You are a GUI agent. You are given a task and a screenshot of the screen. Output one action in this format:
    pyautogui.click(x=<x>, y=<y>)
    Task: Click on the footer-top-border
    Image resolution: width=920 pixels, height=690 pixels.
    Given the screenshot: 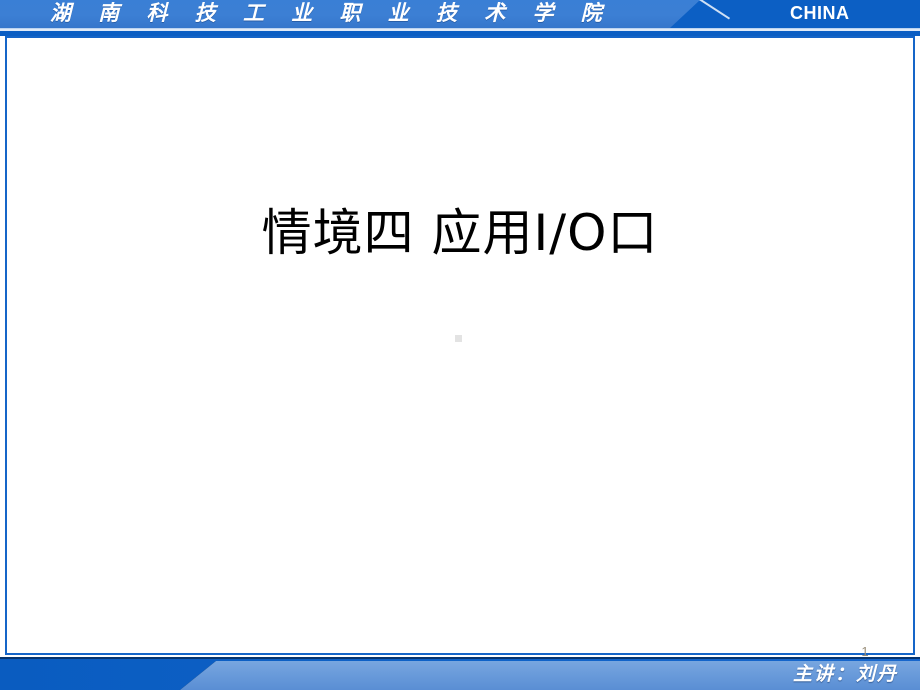 What is the action you would take?
    pyautogui.click(x=460, y=658)
    